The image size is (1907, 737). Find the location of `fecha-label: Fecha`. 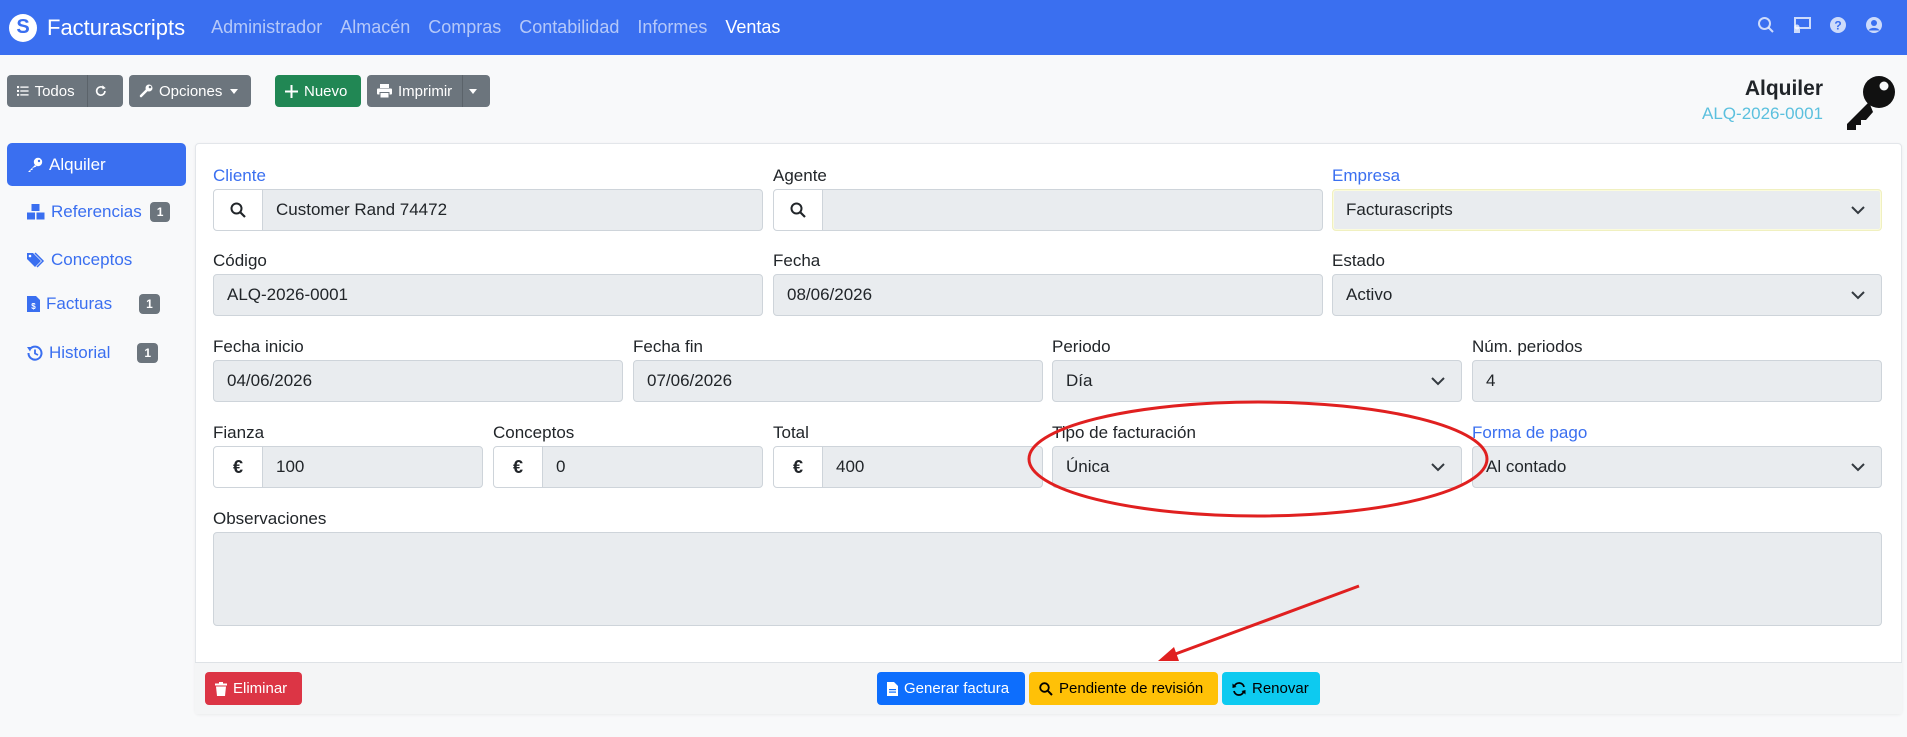

fecha-label: Fecha is located at coordinates (797, 260).